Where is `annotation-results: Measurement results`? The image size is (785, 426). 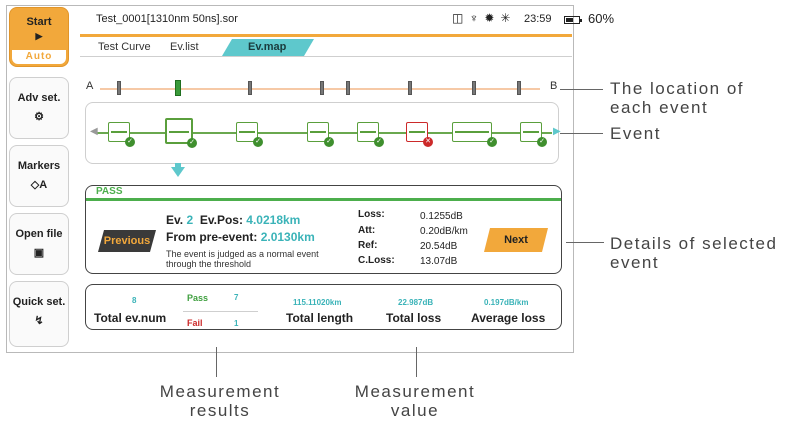
annotation-results: Measurement results is located at coordinates (220, 401).